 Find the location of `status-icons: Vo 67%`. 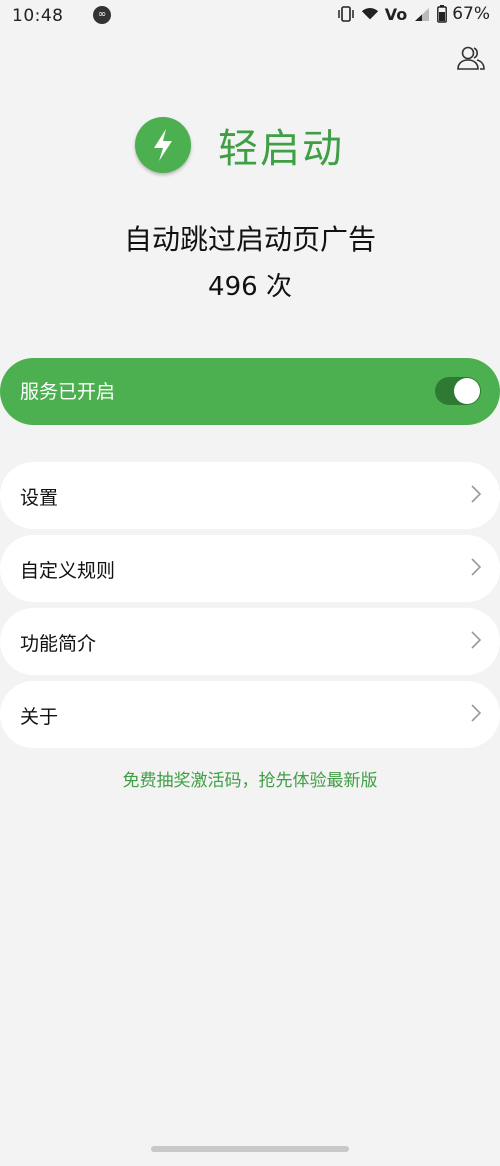

status-icons: Vo 67% is located at coordinates (413, 14).